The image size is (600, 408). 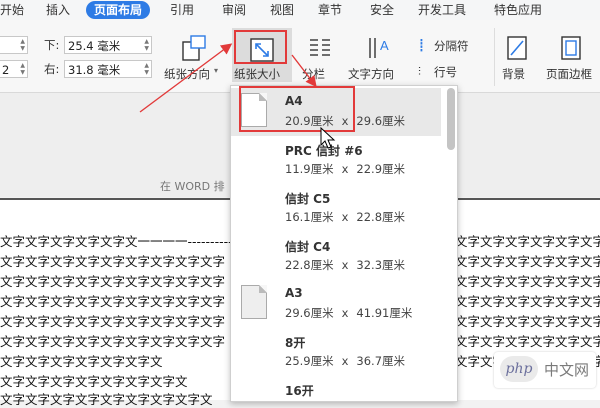 What do you see at coordinates (118, 10) in the screenshot?
I see `tab-page-layout: 页面布局` at bounding box center [118, 10].